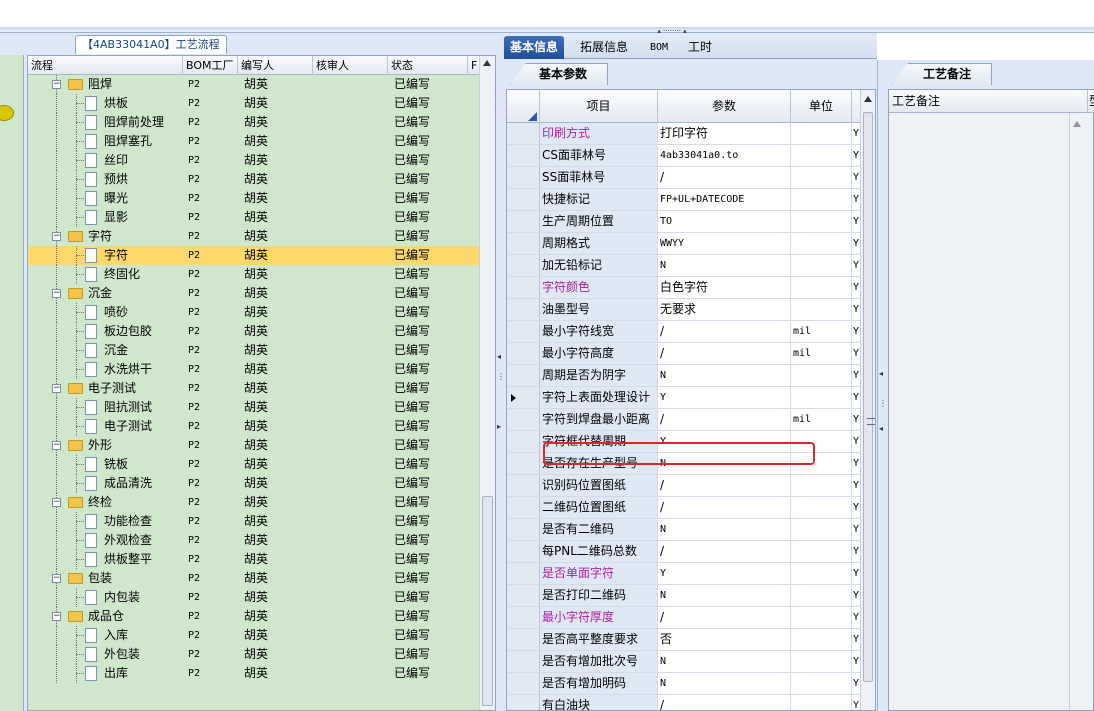  I want to click on param-row: 周期格式 WWYY Y, so click(684, 244).